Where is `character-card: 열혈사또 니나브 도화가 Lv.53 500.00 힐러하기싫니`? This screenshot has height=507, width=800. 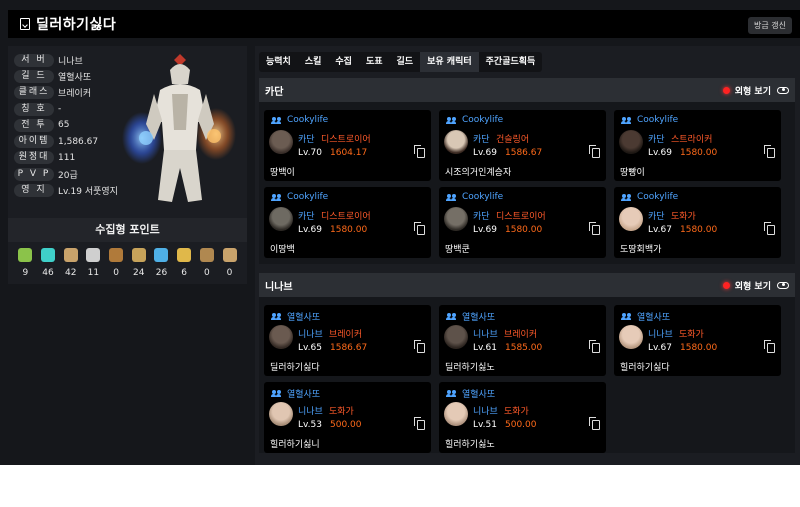
character-card: 열혈사또 니나브 도화가 Lv.53 500.00 힐러하기싫니 is located at coordinates (347, 417).